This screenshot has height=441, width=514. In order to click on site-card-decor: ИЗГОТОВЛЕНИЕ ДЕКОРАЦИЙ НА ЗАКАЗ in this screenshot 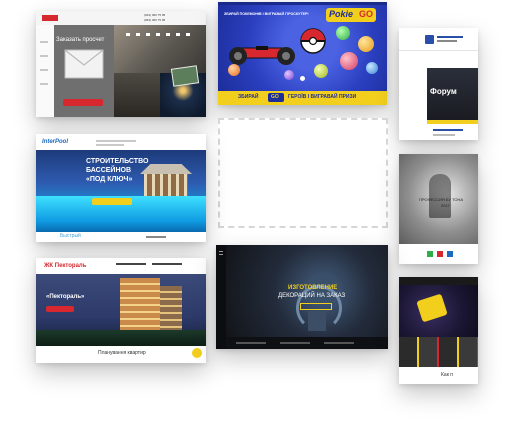, I will do `click(302, 297)`.